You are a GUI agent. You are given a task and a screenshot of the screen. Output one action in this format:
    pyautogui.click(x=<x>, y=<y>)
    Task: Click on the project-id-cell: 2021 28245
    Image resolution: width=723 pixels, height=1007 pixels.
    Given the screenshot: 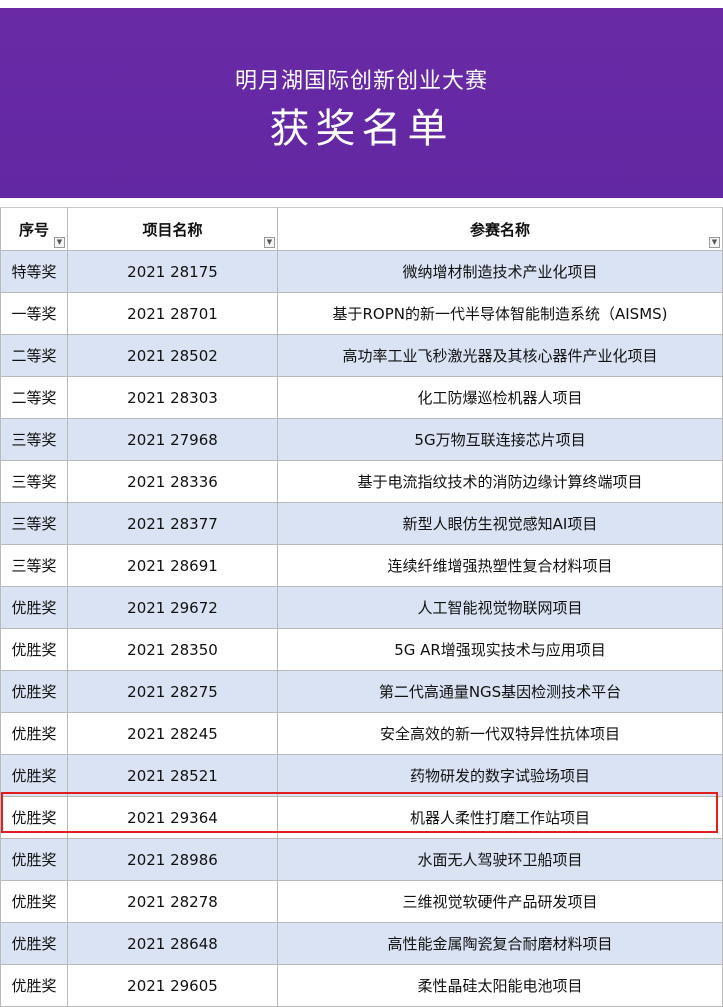 What is the action you would take?
    pyautogui.click(x=172, y=733)
    